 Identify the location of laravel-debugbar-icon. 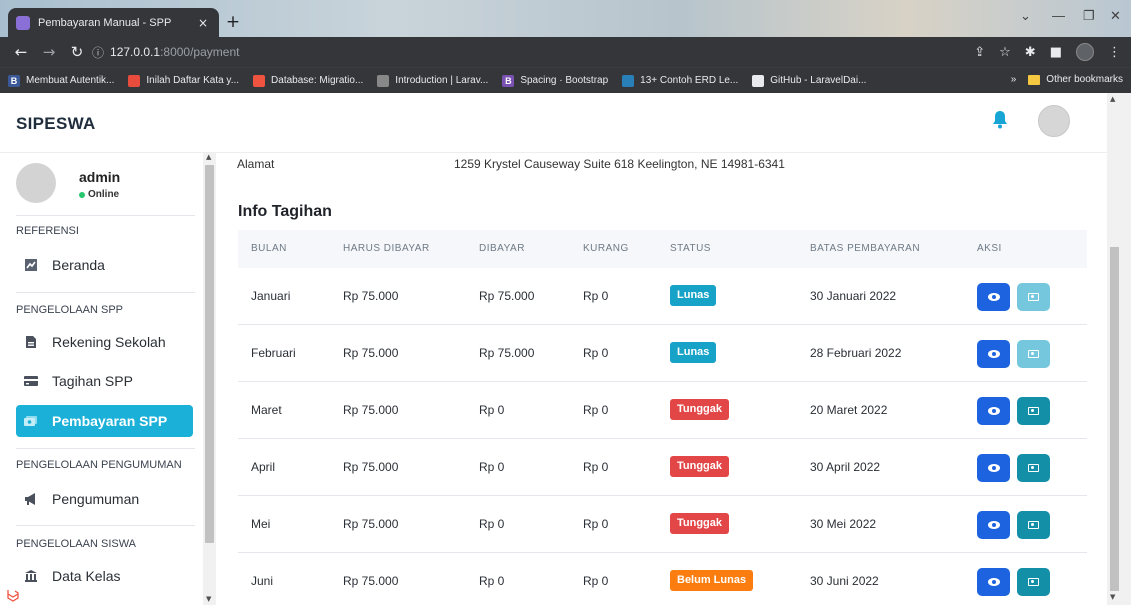
(13, 595).